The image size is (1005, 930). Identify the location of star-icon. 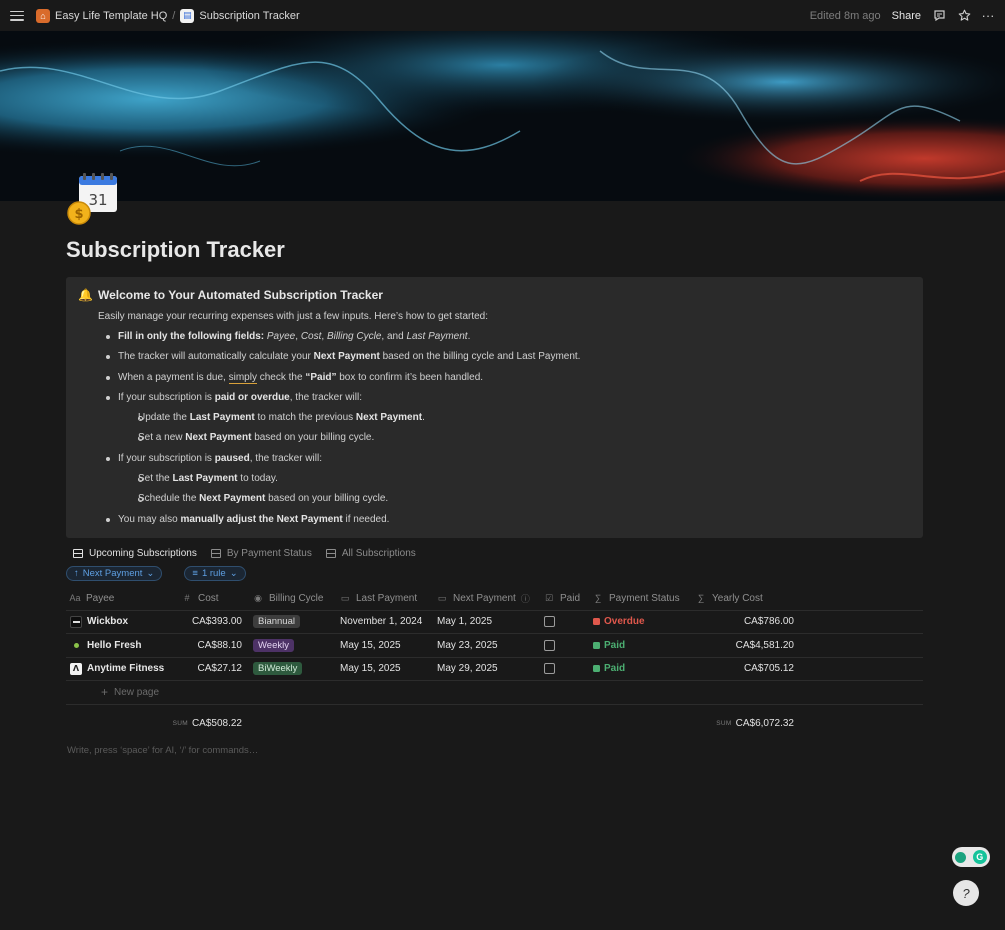
(964, 16).